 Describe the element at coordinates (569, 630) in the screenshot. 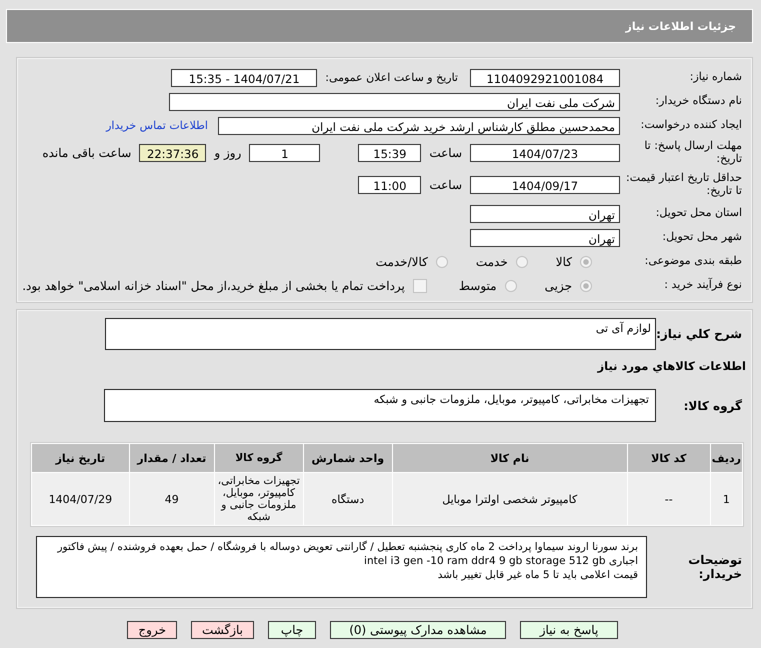

I see `action-button: پاسخ به نیاز` at that location.